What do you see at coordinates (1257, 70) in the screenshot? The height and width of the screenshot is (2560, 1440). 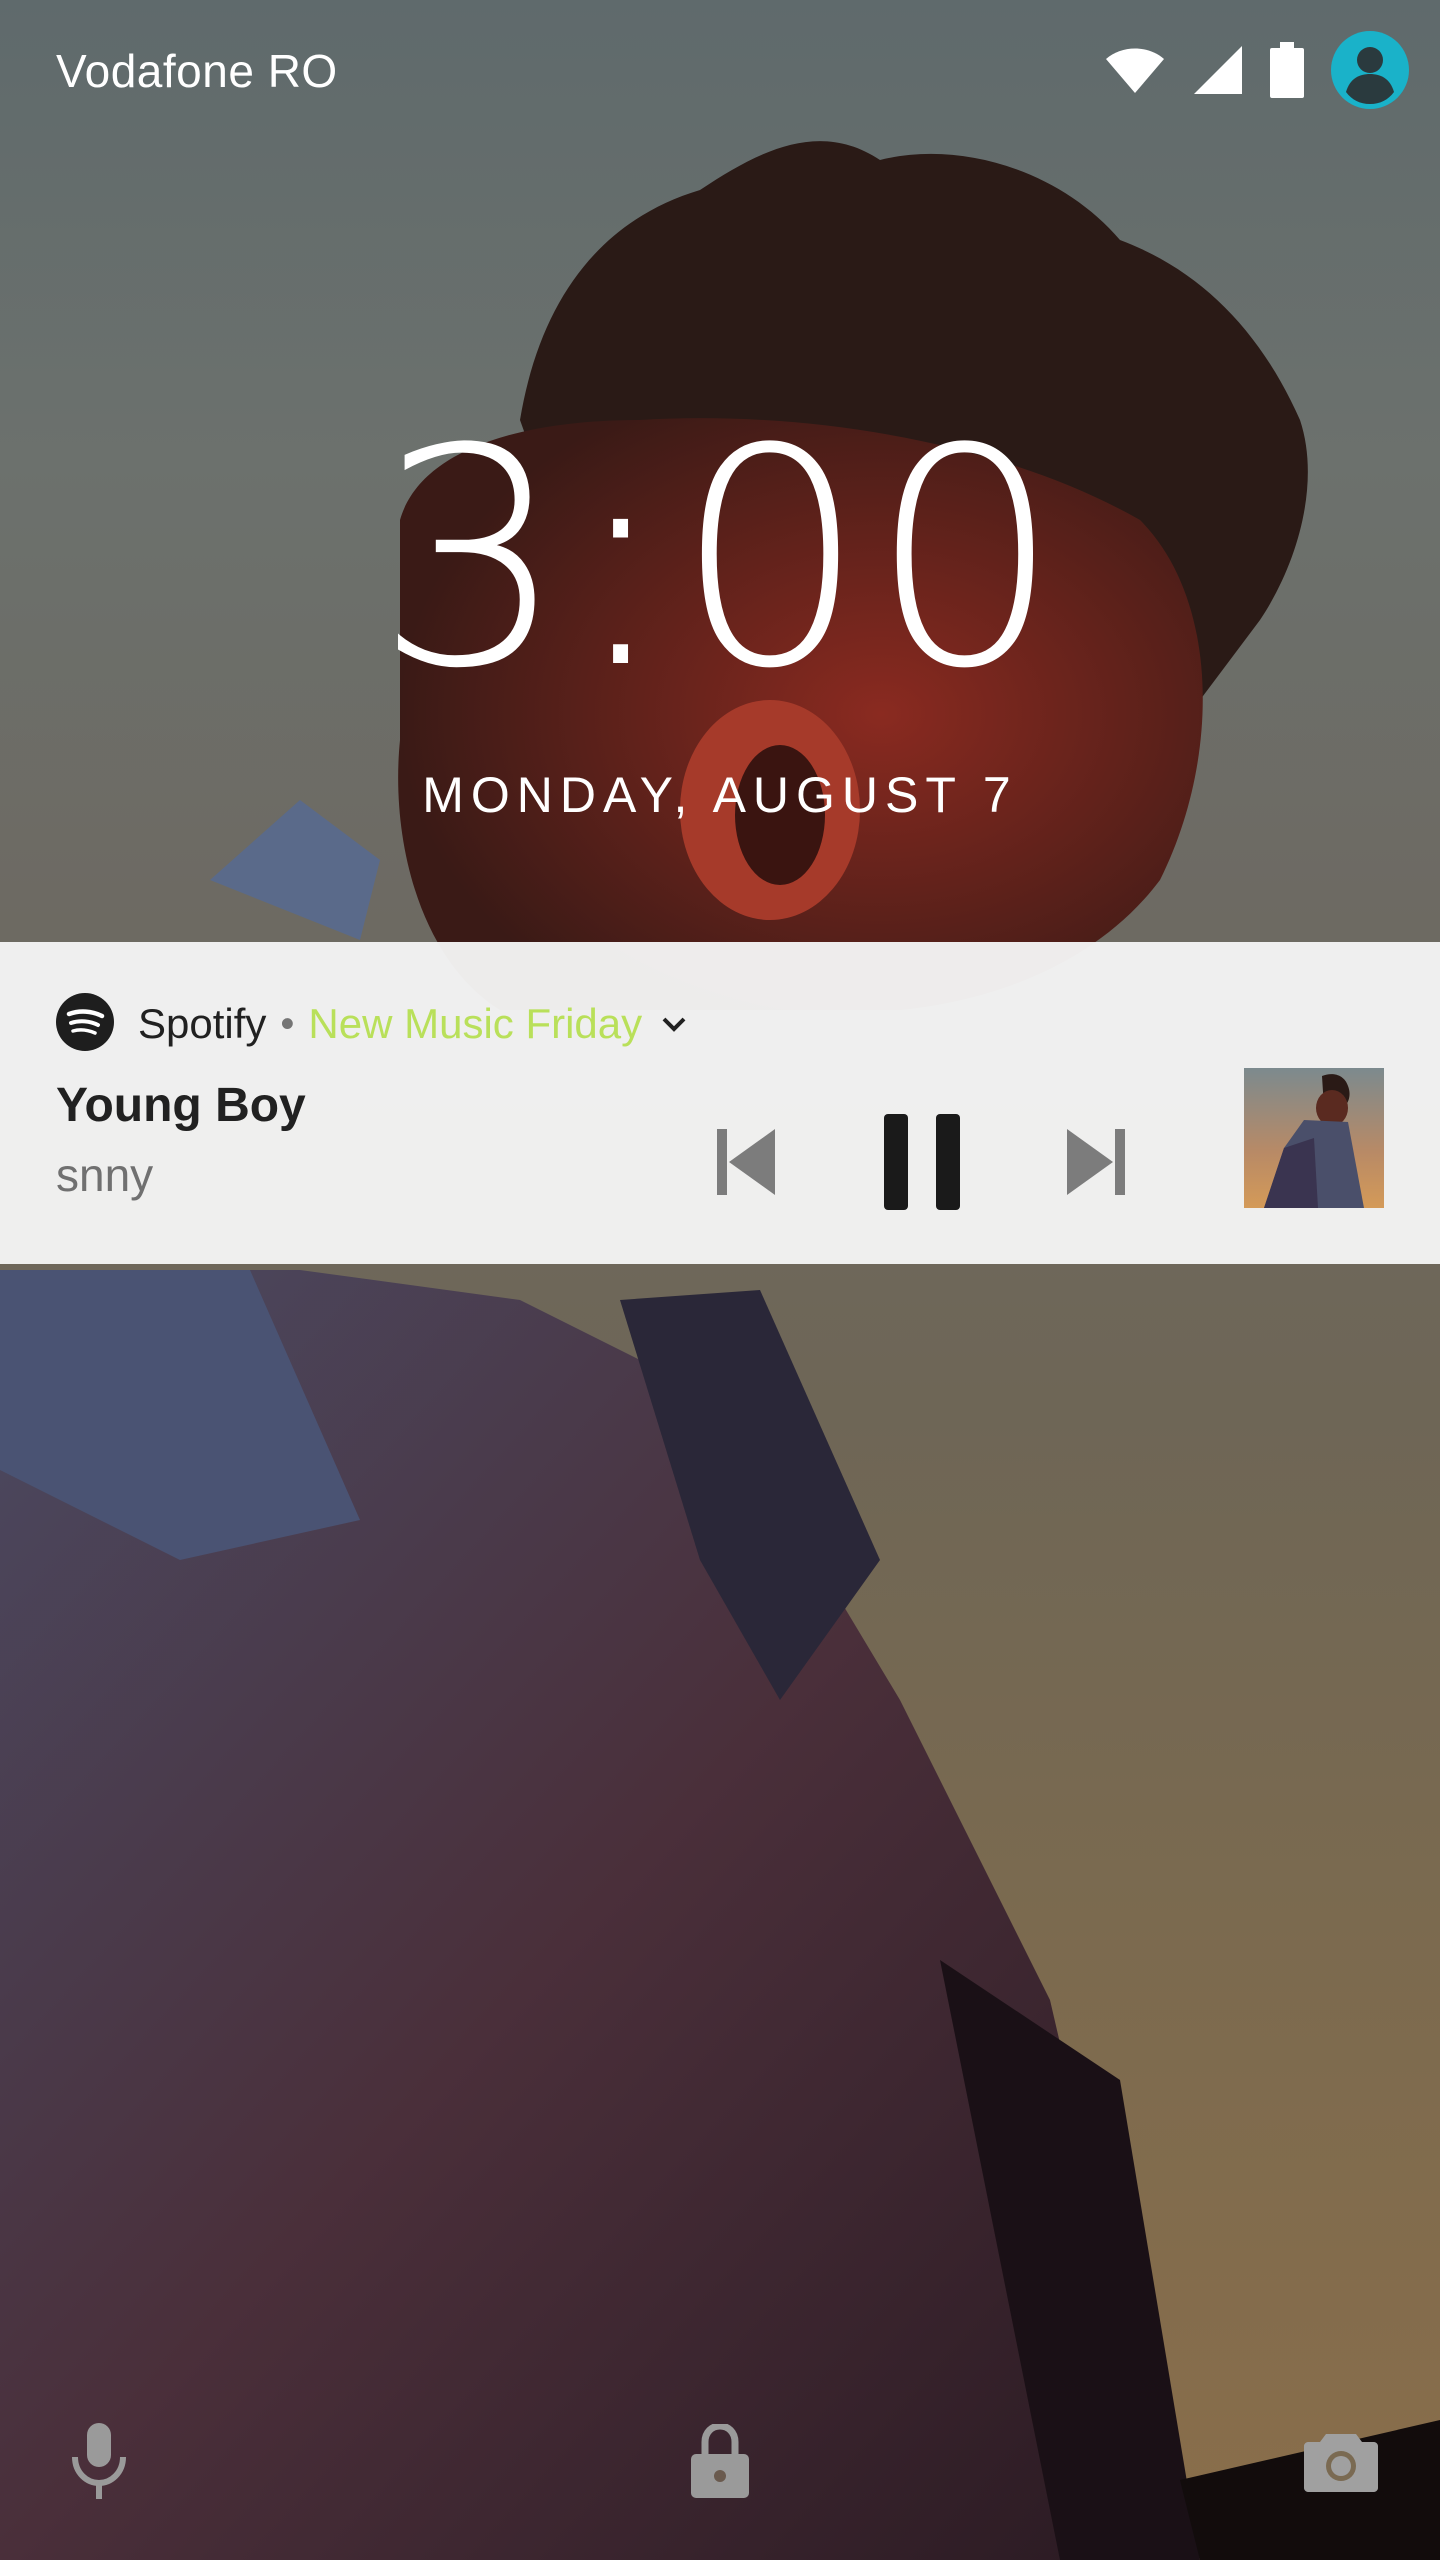 I see `status-icons` at bounding box center [1257, 70].